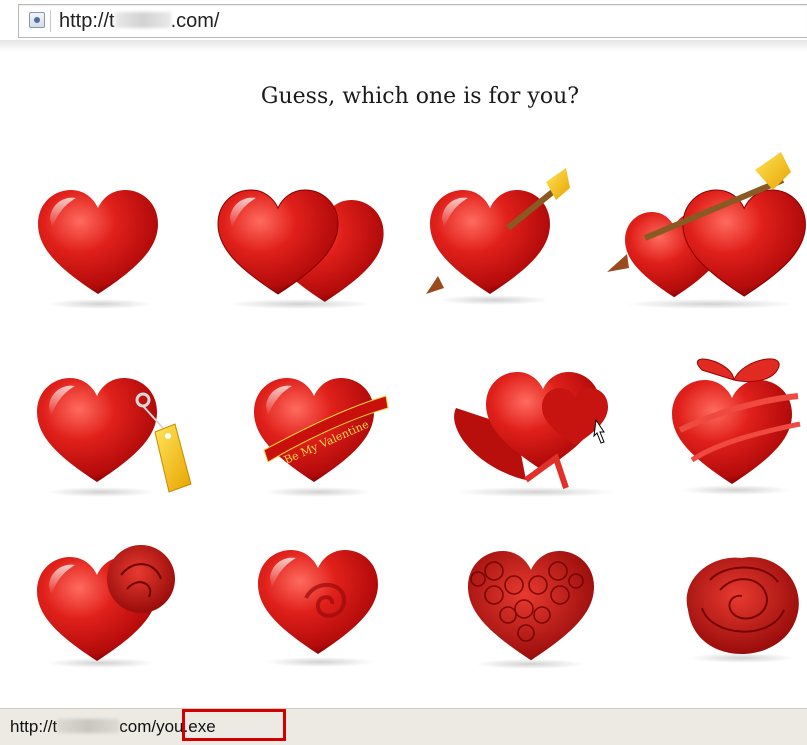 The width and height of the screenshot is (807, 745). What do you see at coordinates (37, 20) in the screenshot?
I see `page-favicon-icon` at bounding box center [37, 20].